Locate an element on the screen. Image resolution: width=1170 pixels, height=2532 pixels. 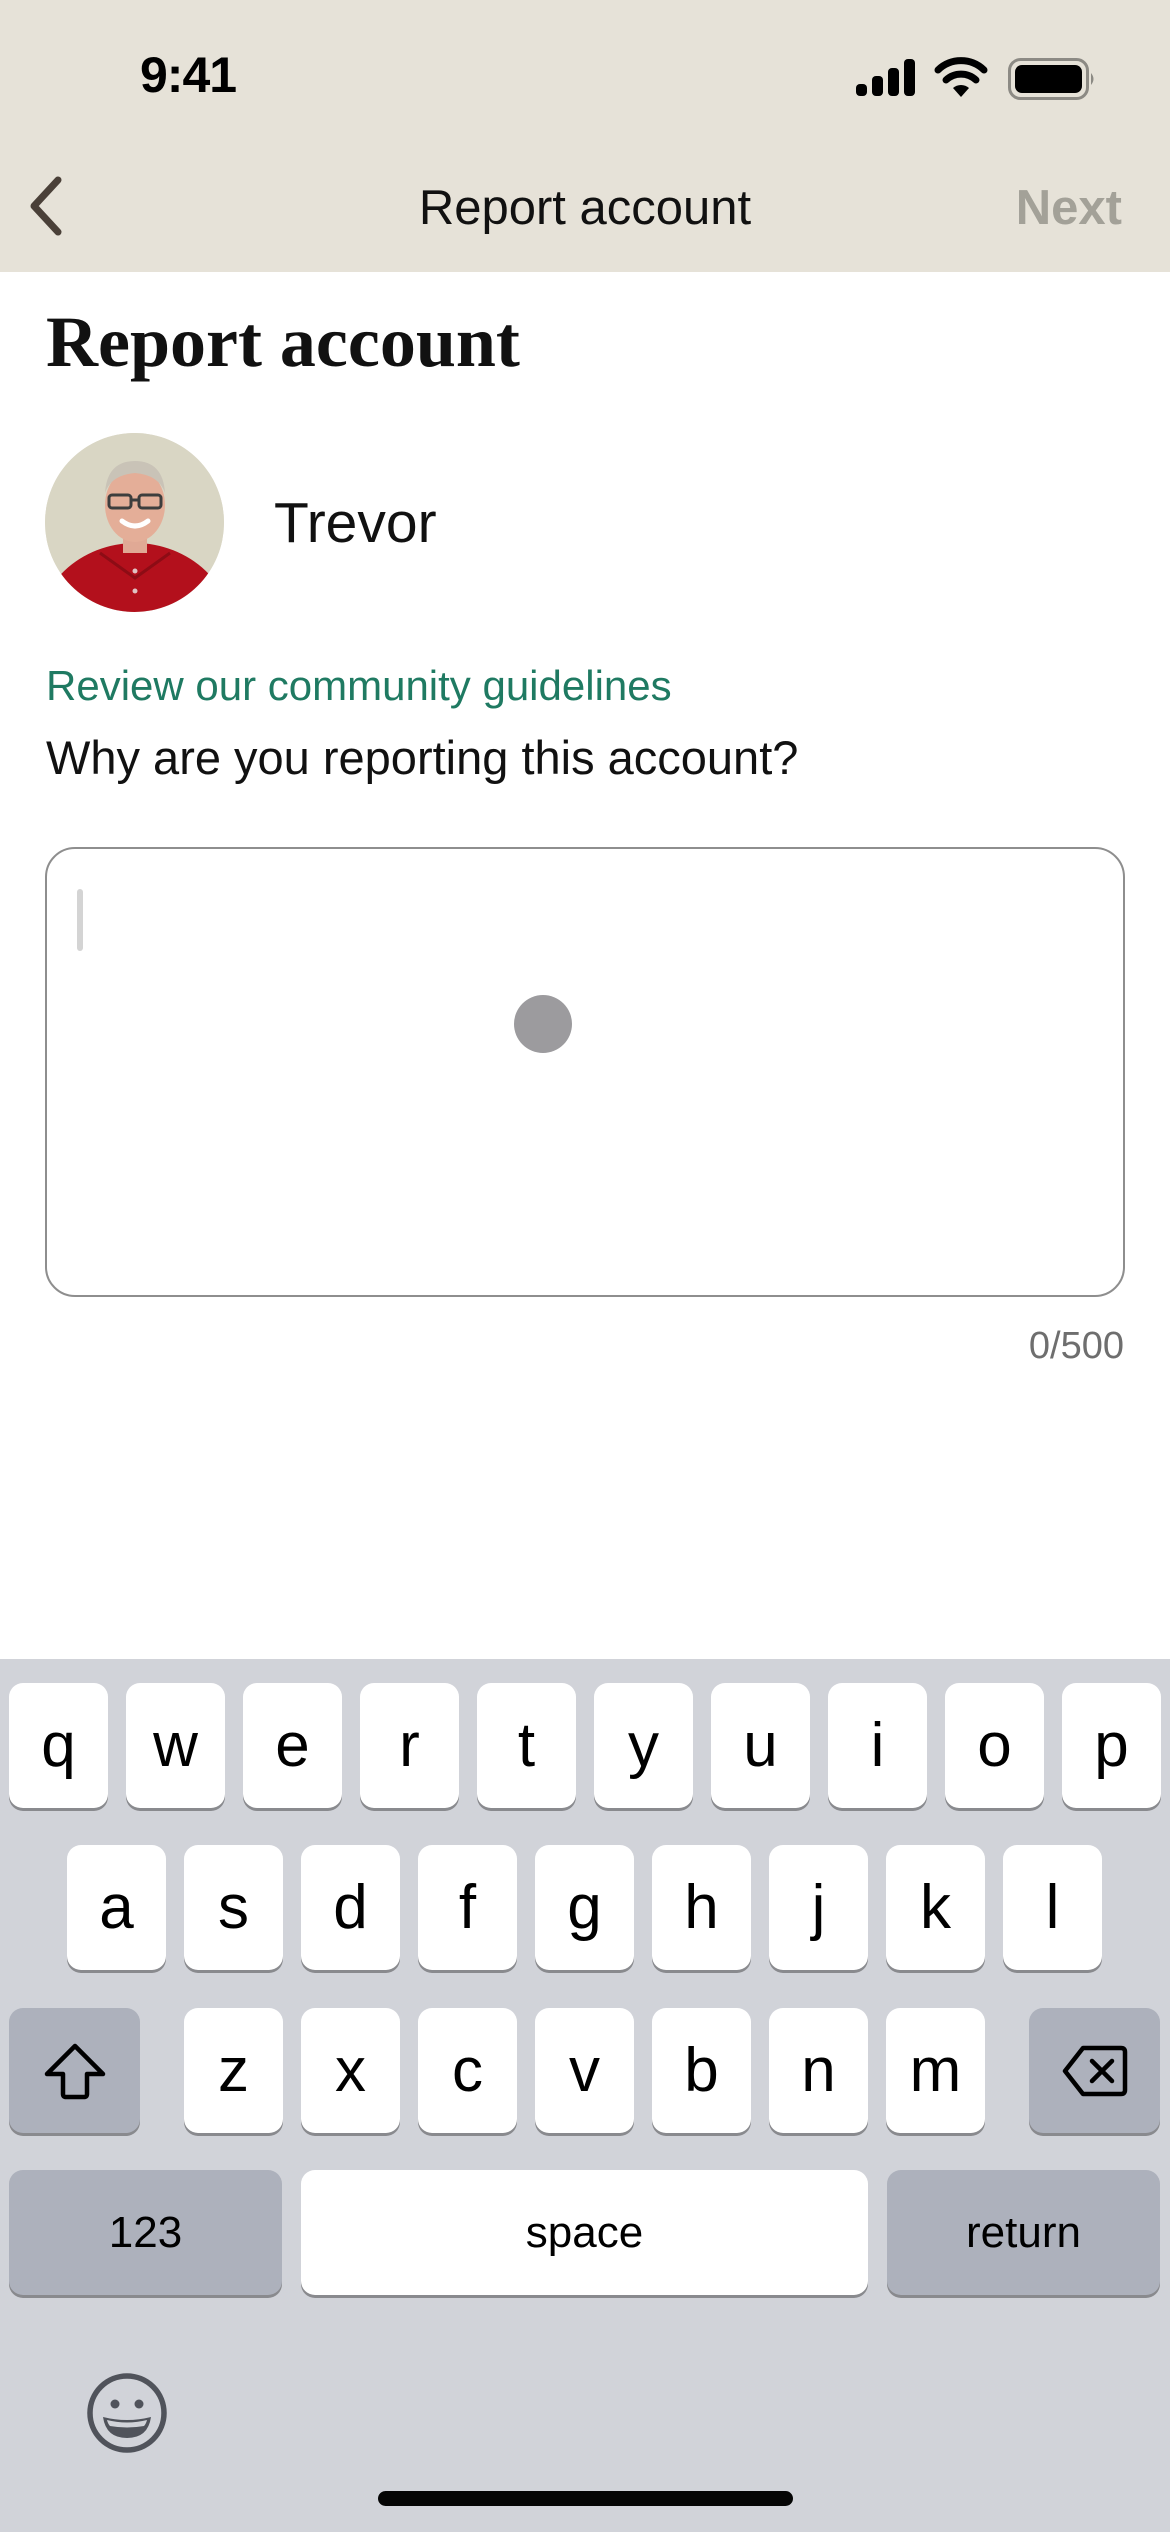
page-title: Report account is located at coordinates (283, 342).